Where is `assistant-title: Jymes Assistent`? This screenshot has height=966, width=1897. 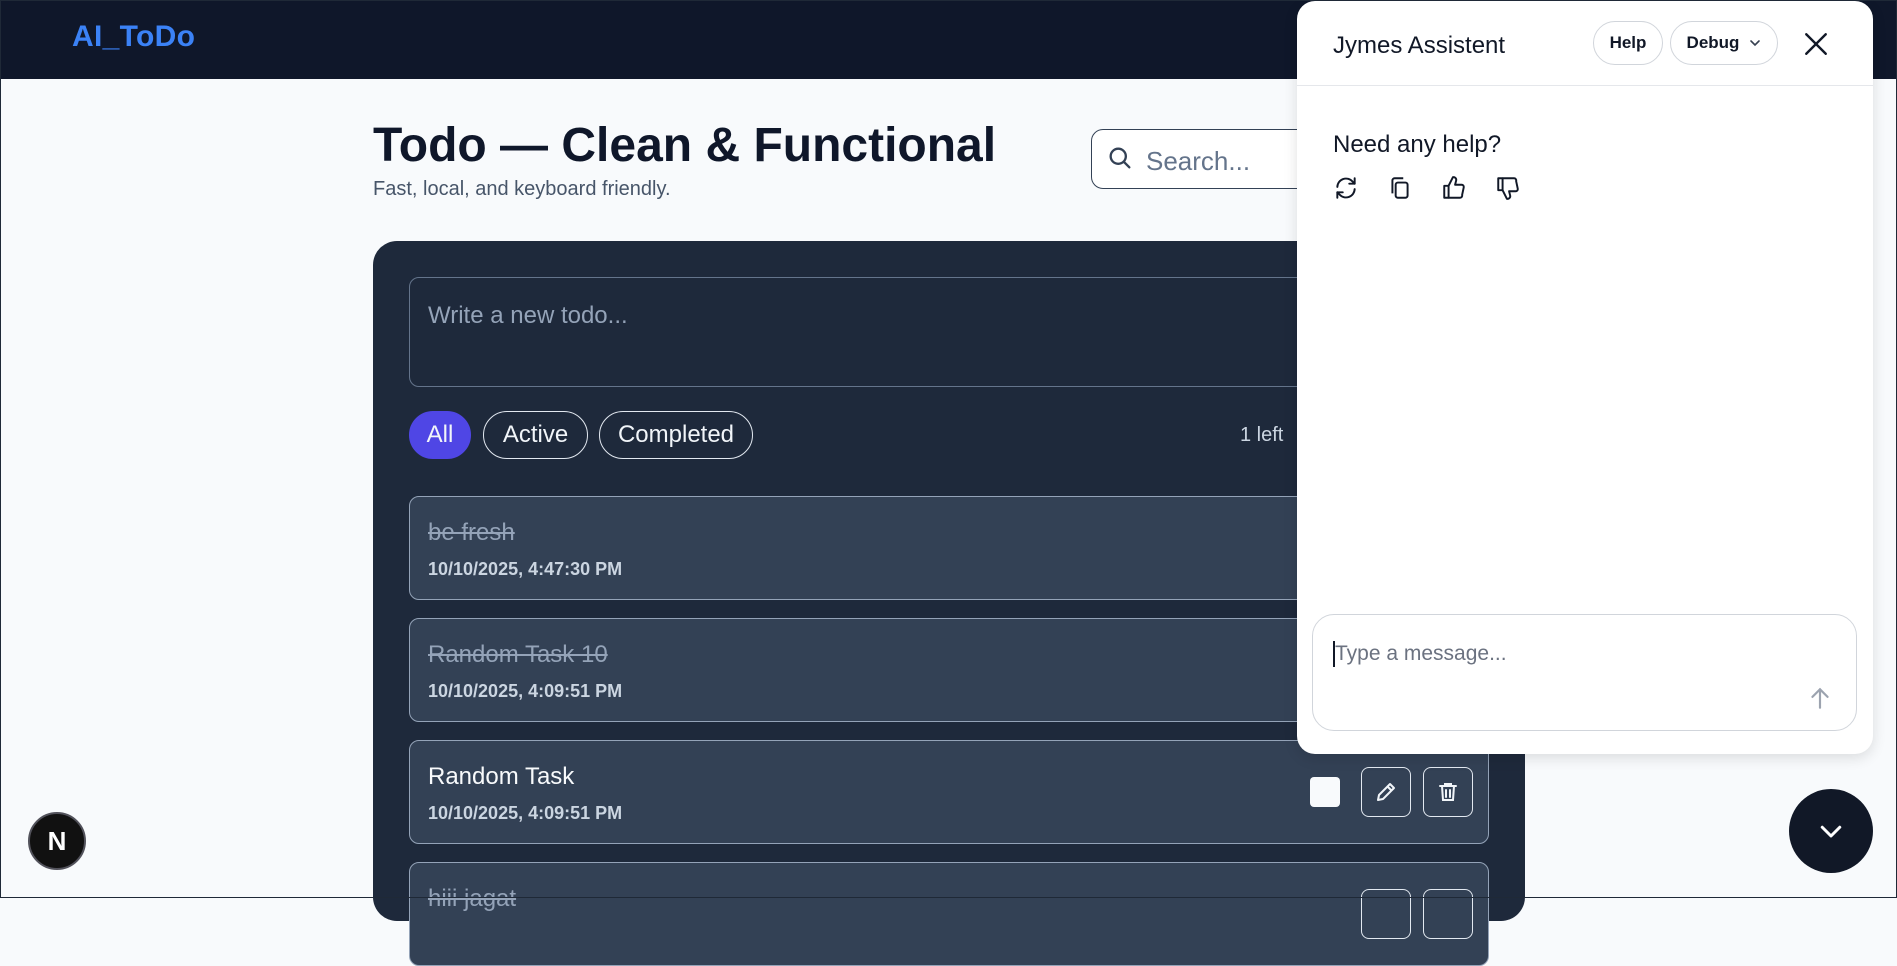 assistant-title: Jymes Assistent is located at coordinates (1419, 45).